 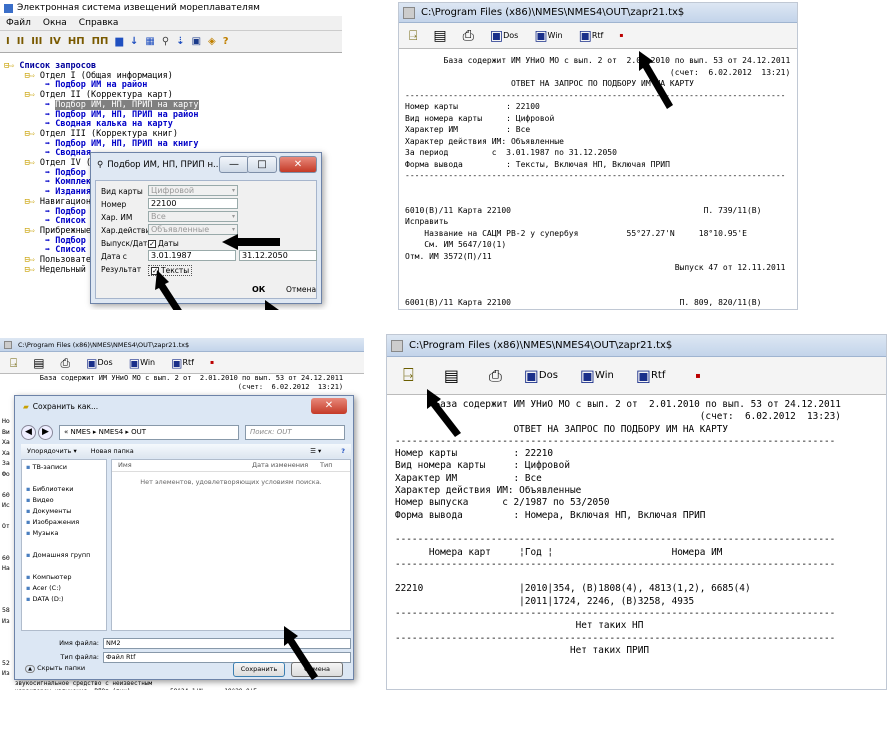 I want to click on new-folder-button: Новая папка, so click(x=112, y=451).